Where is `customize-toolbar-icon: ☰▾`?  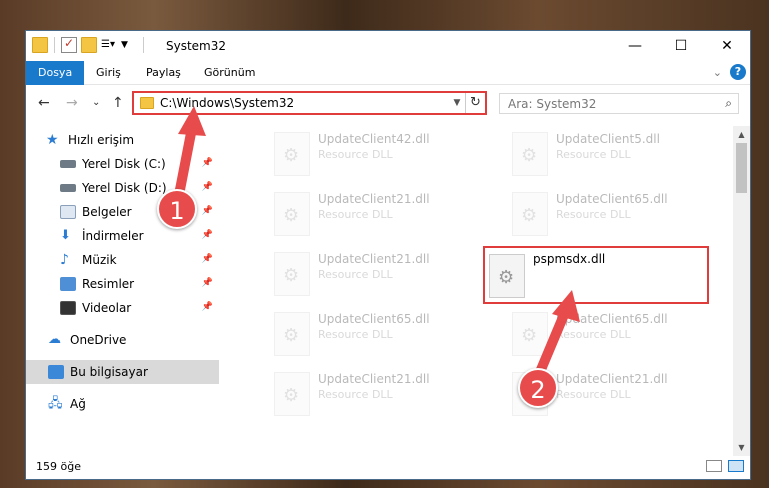
customize-toolbar-icon: ☰▾ is located at coordinates (109, 45).